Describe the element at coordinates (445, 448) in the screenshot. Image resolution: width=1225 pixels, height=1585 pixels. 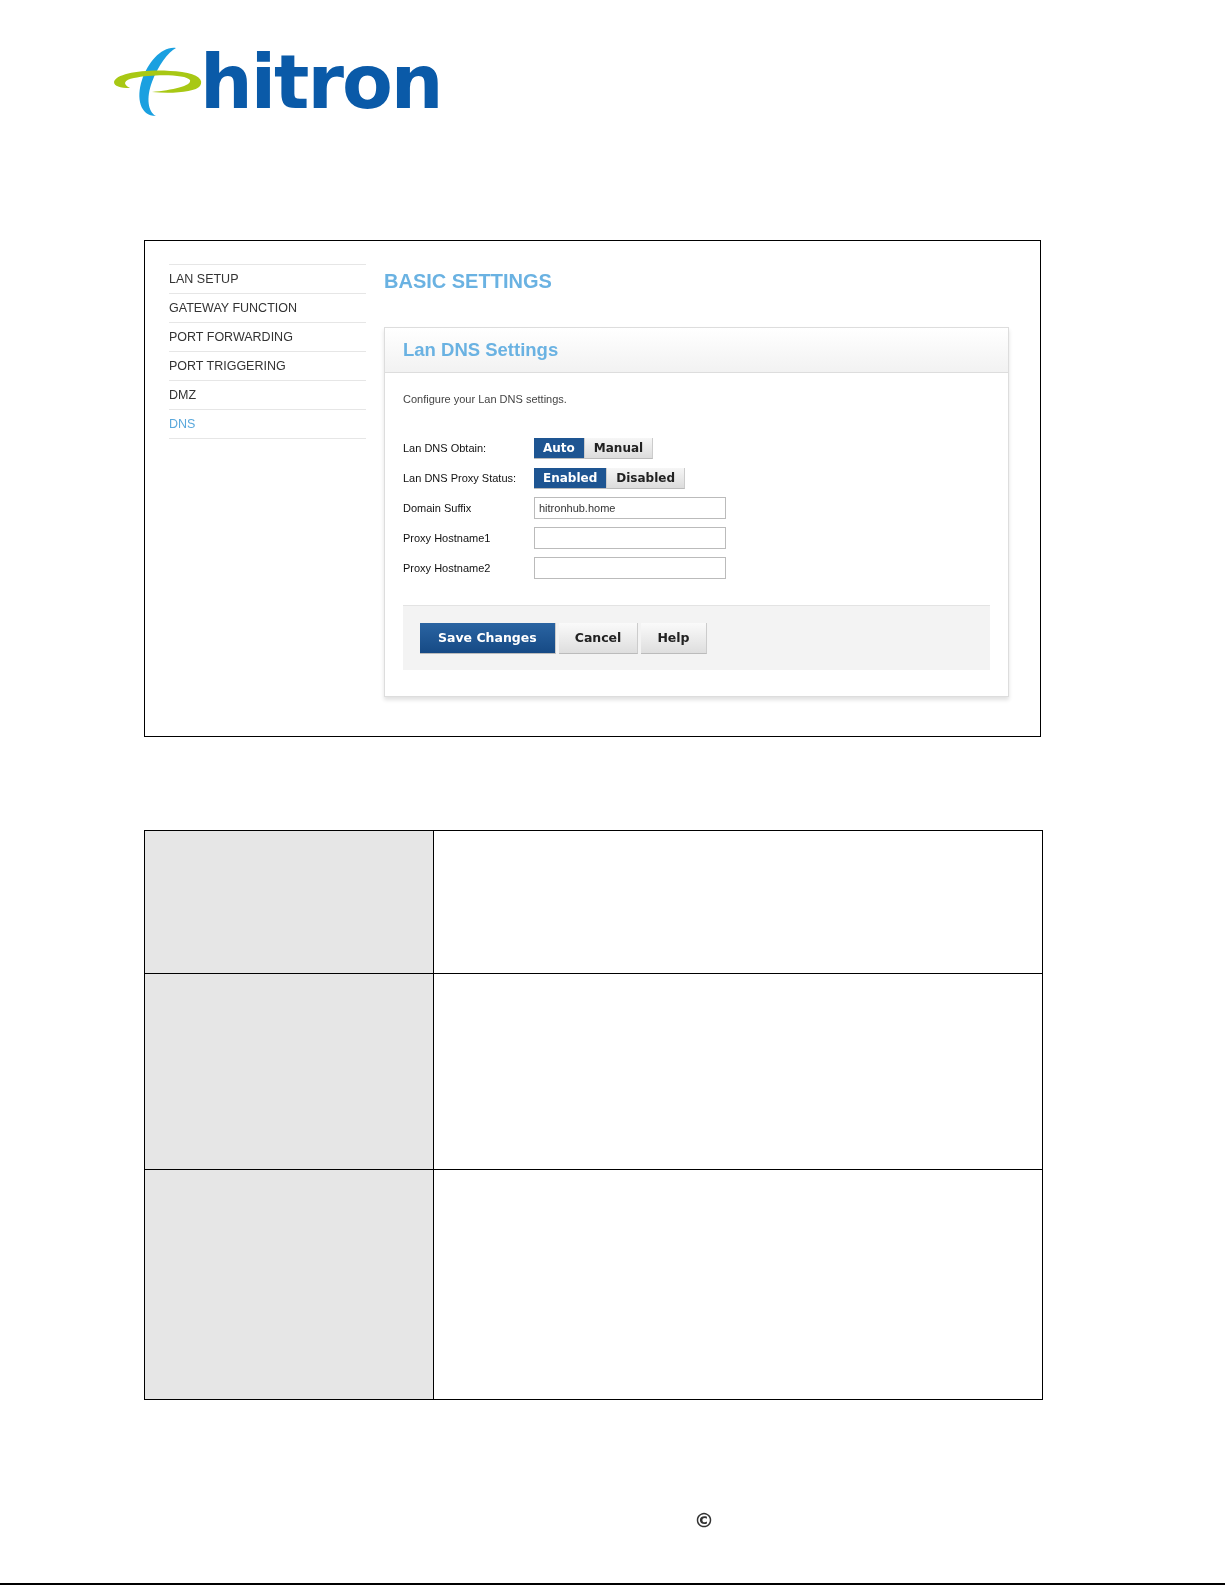
I see `field-label: Lan DNS Obtain:` at that location.